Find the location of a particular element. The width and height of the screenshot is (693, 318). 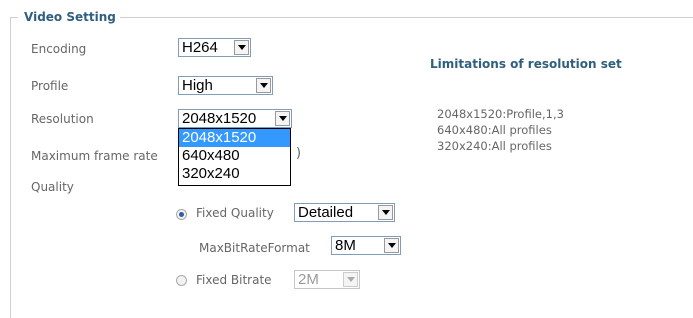

resolution-option: 2048x1520 is located at coordinates (234, 138).